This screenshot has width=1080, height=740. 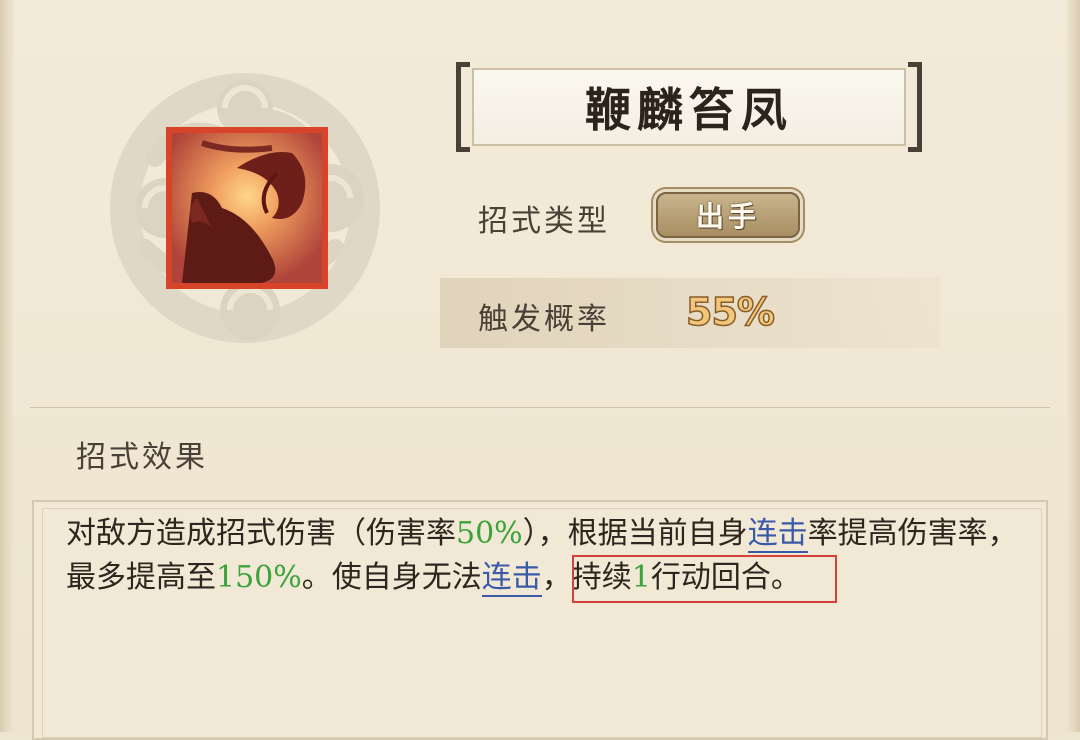 What do you see at coordinates (915, 107) in the screenshot?
I see `title-bracket-right` at bounding box center [915, 107].